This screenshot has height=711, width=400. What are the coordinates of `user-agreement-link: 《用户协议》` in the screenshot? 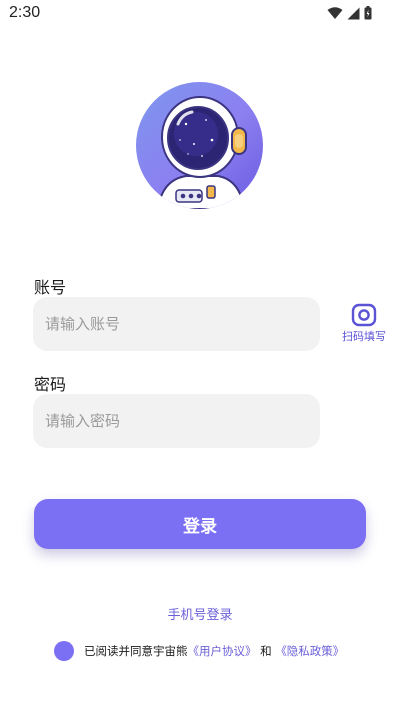 It's located at (222, 651).